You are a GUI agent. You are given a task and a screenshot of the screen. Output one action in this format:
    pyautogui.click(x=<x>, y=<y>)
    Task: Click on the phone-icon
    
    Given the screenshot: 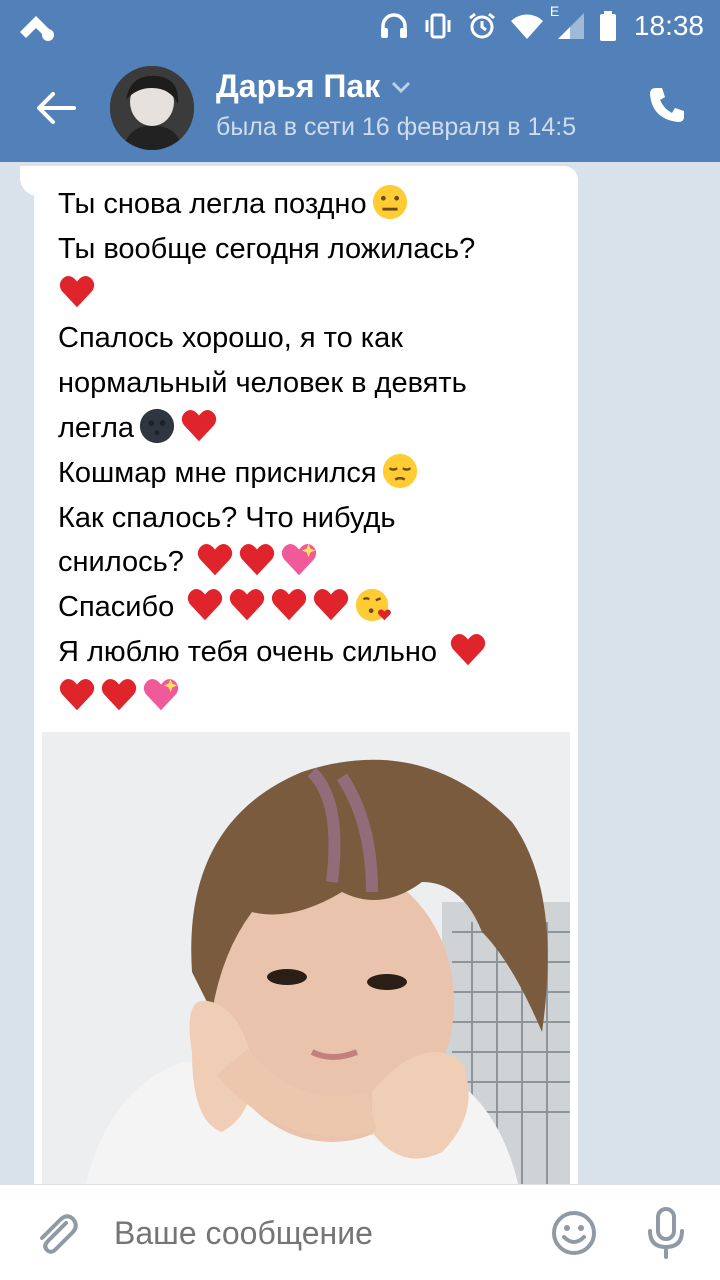 What is the action you would take?
    pyautogui.click(x=667, y=105)
    